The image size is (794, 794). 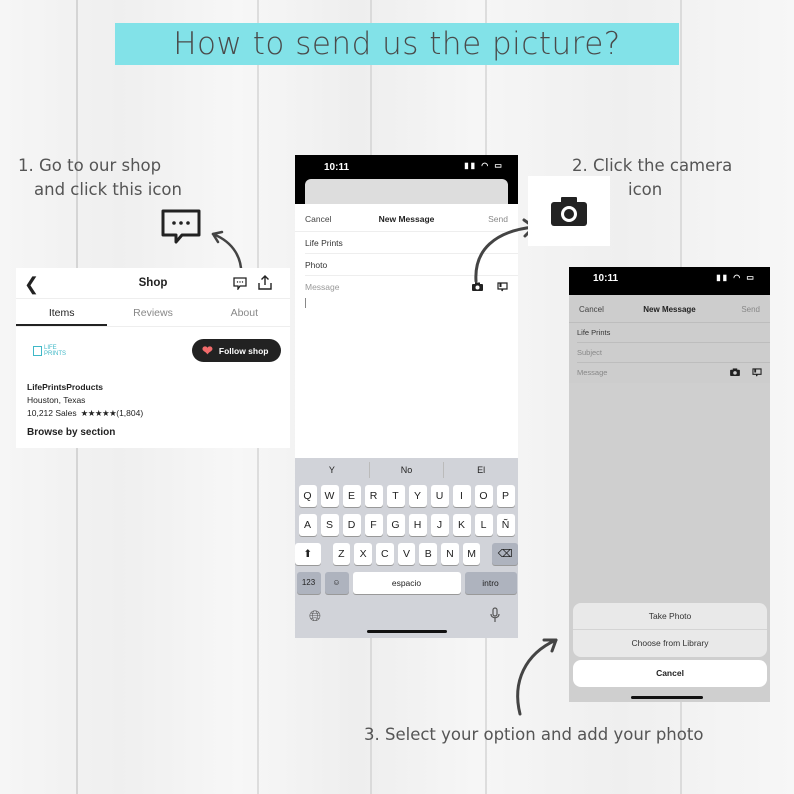 What do you see at coordinates (71, 432) in the screenshot?
I see `browse-by-section: Browse by section` at bounding box center [71, 432].